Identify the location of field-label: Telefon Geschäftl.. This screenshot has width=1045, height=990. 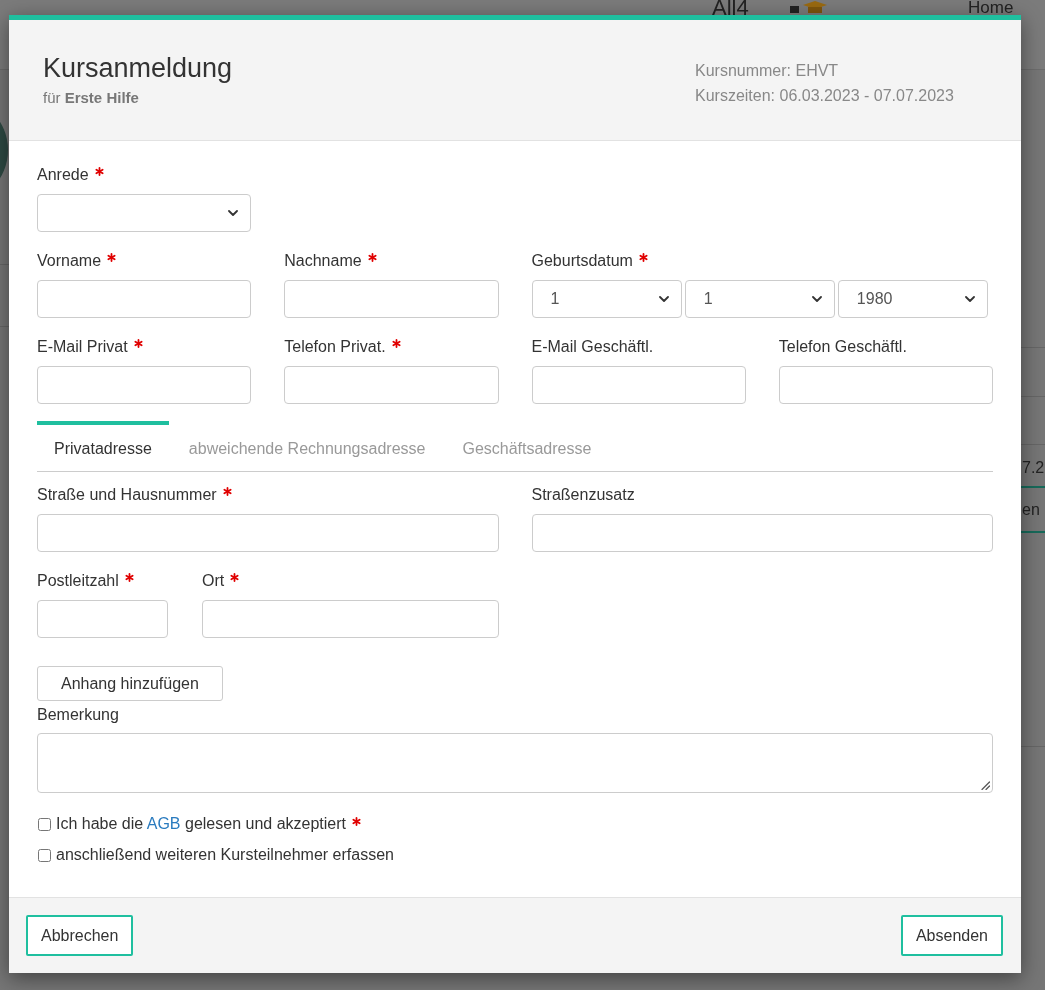
(842, 347).